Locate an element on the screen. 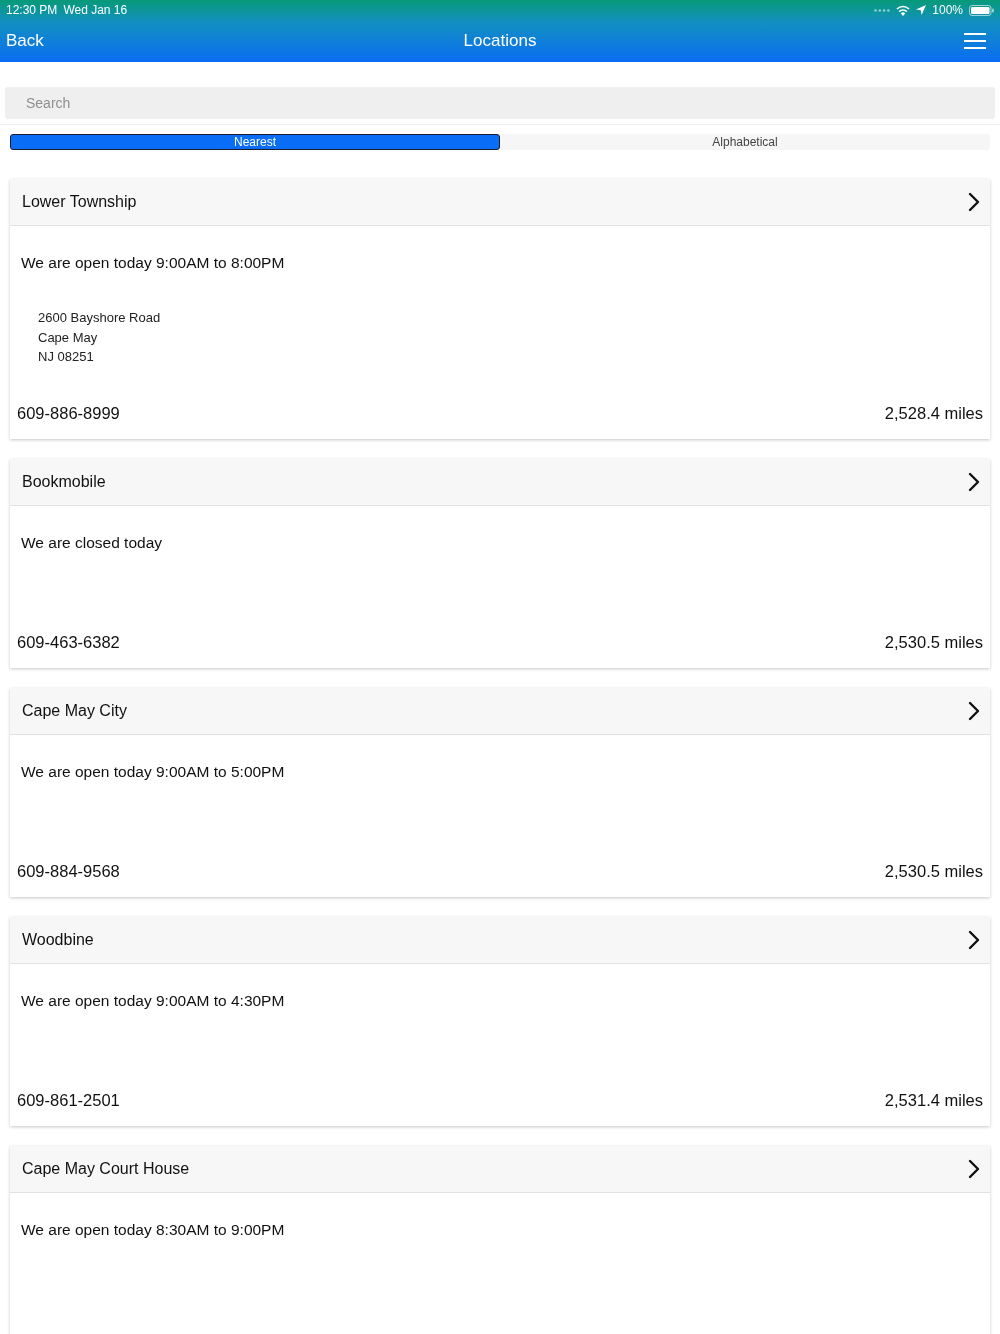 This screenshot has height=1334, width=1000. phone-number: 609-861-2501 is located at coordinates (68, 1100).